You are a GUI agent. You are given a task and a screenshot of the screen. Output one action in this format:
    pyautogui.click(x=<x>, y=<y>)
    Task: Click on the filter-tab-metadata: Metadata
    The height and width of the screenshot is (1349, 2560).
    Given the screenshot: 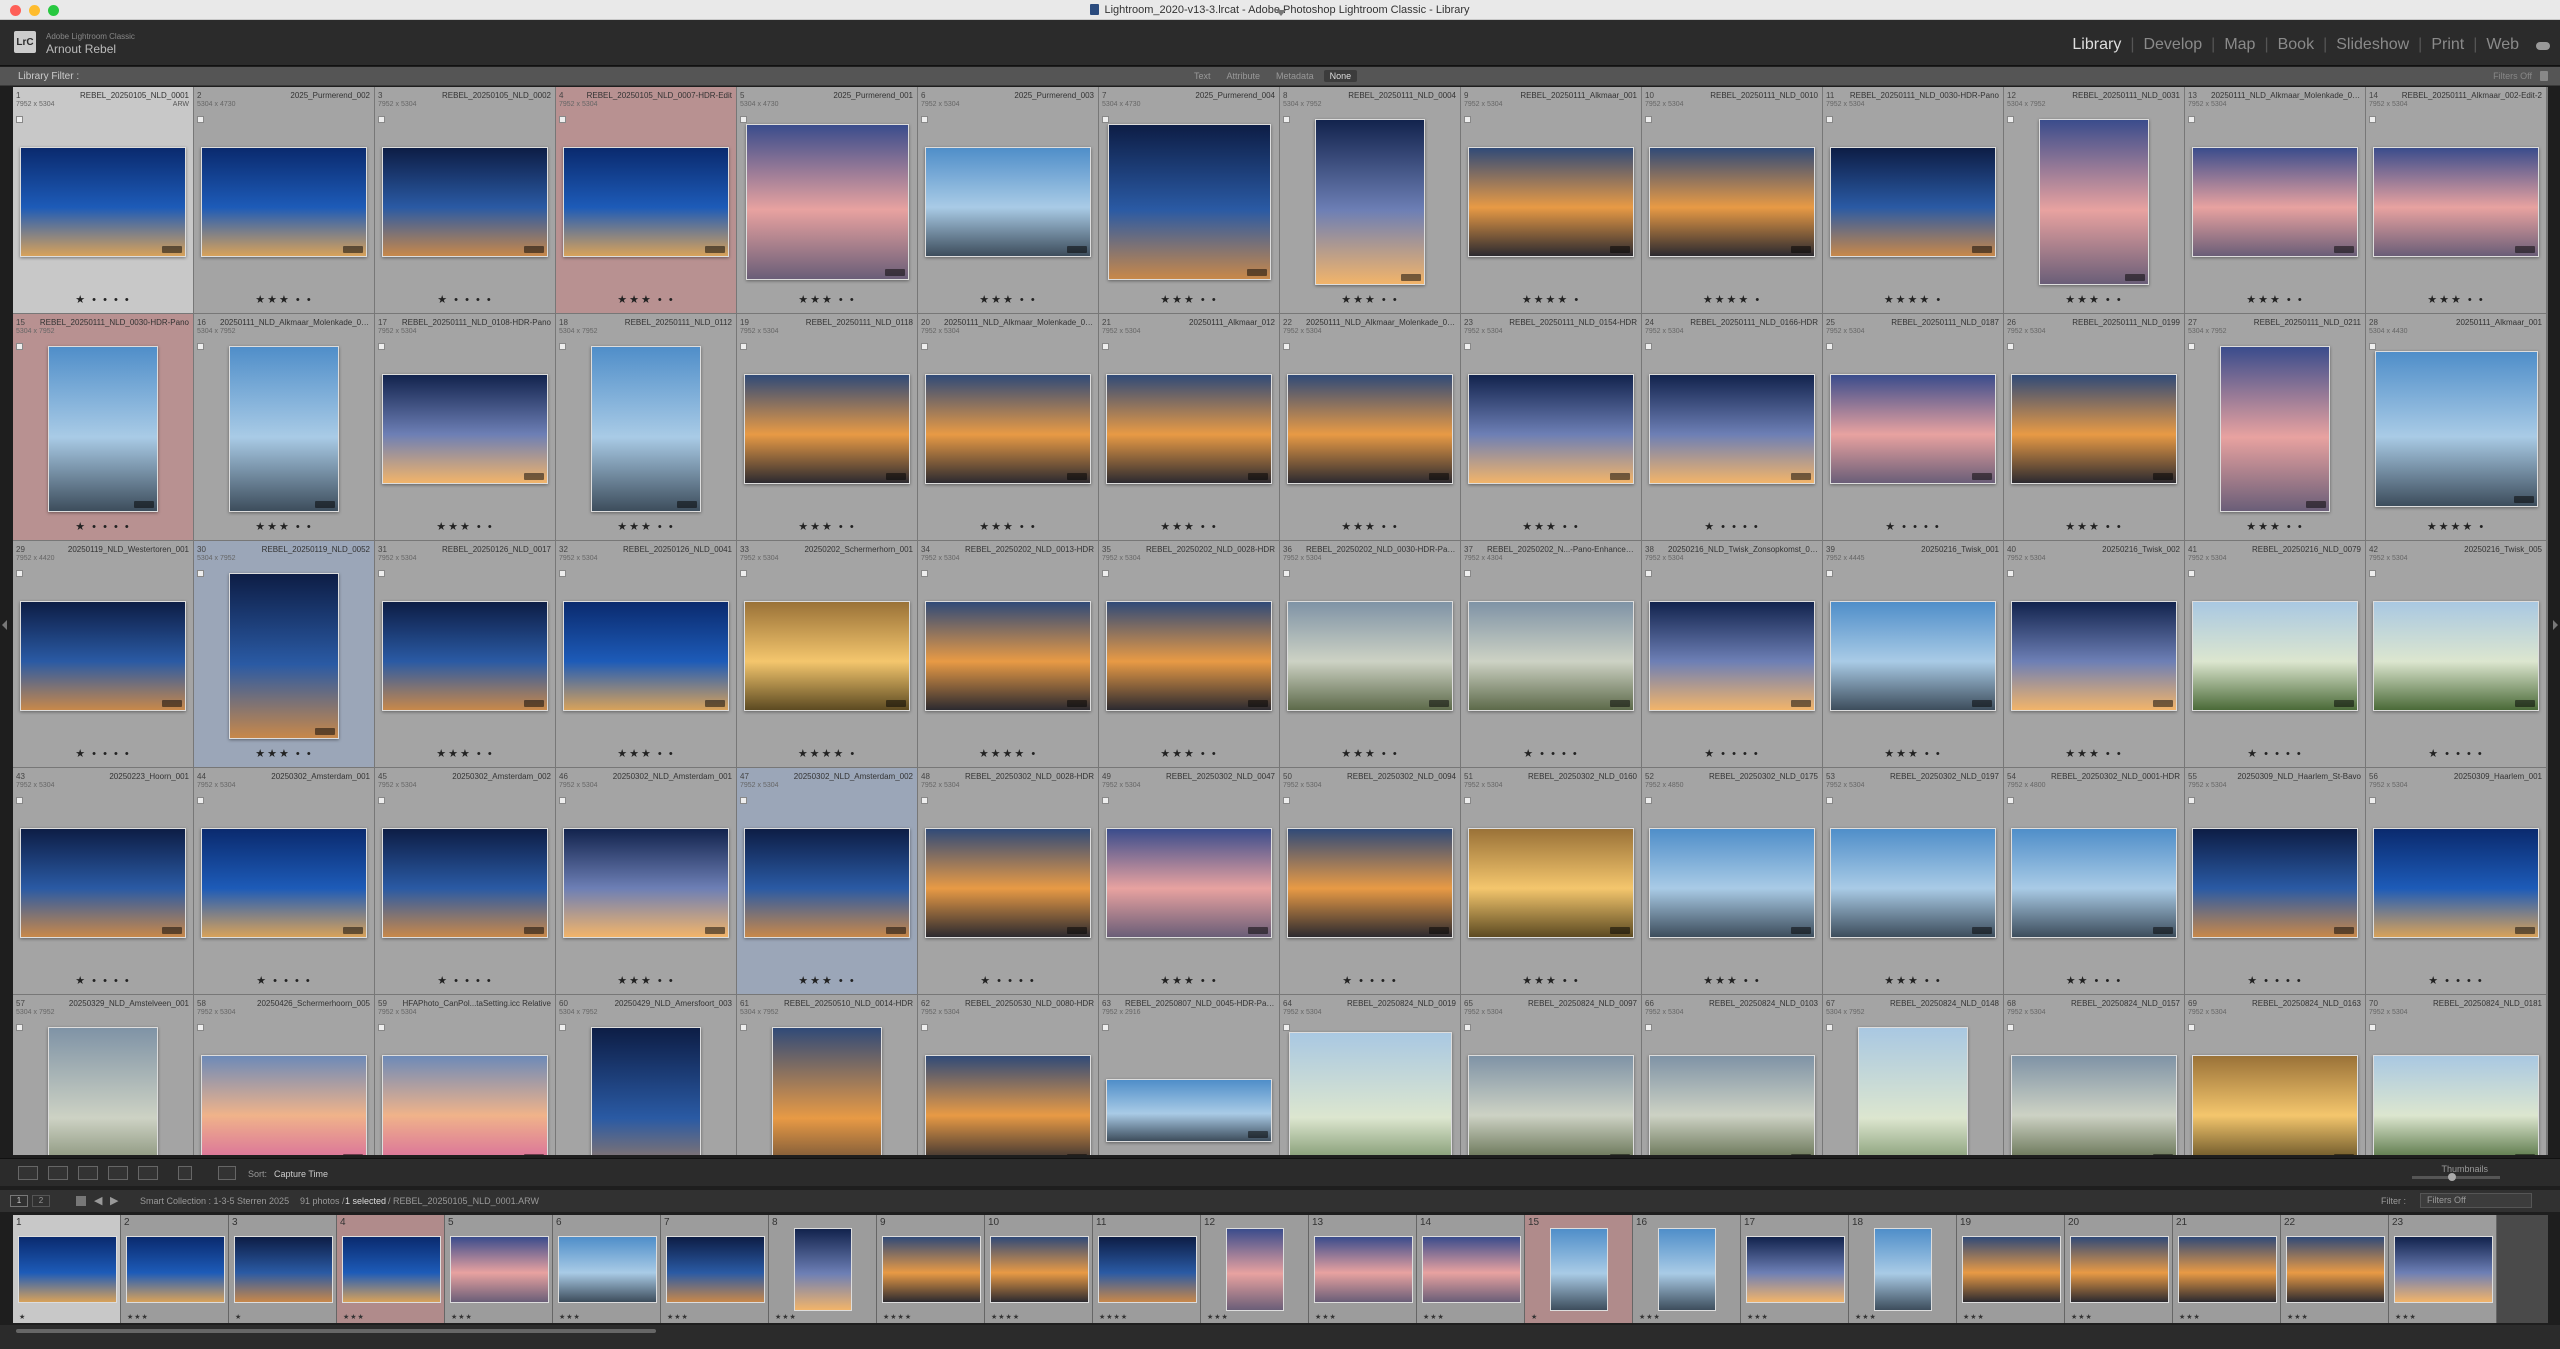 What is the action you would take?
    pyautogui.click(x=1295, y=76)
    